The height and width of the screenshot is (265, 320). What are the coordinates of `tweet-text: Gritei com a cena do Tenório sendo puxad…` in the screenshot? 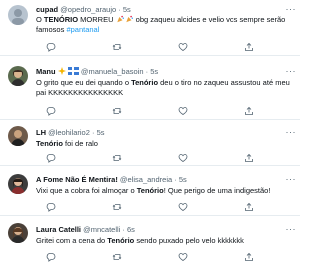 It's located at (140, 240).